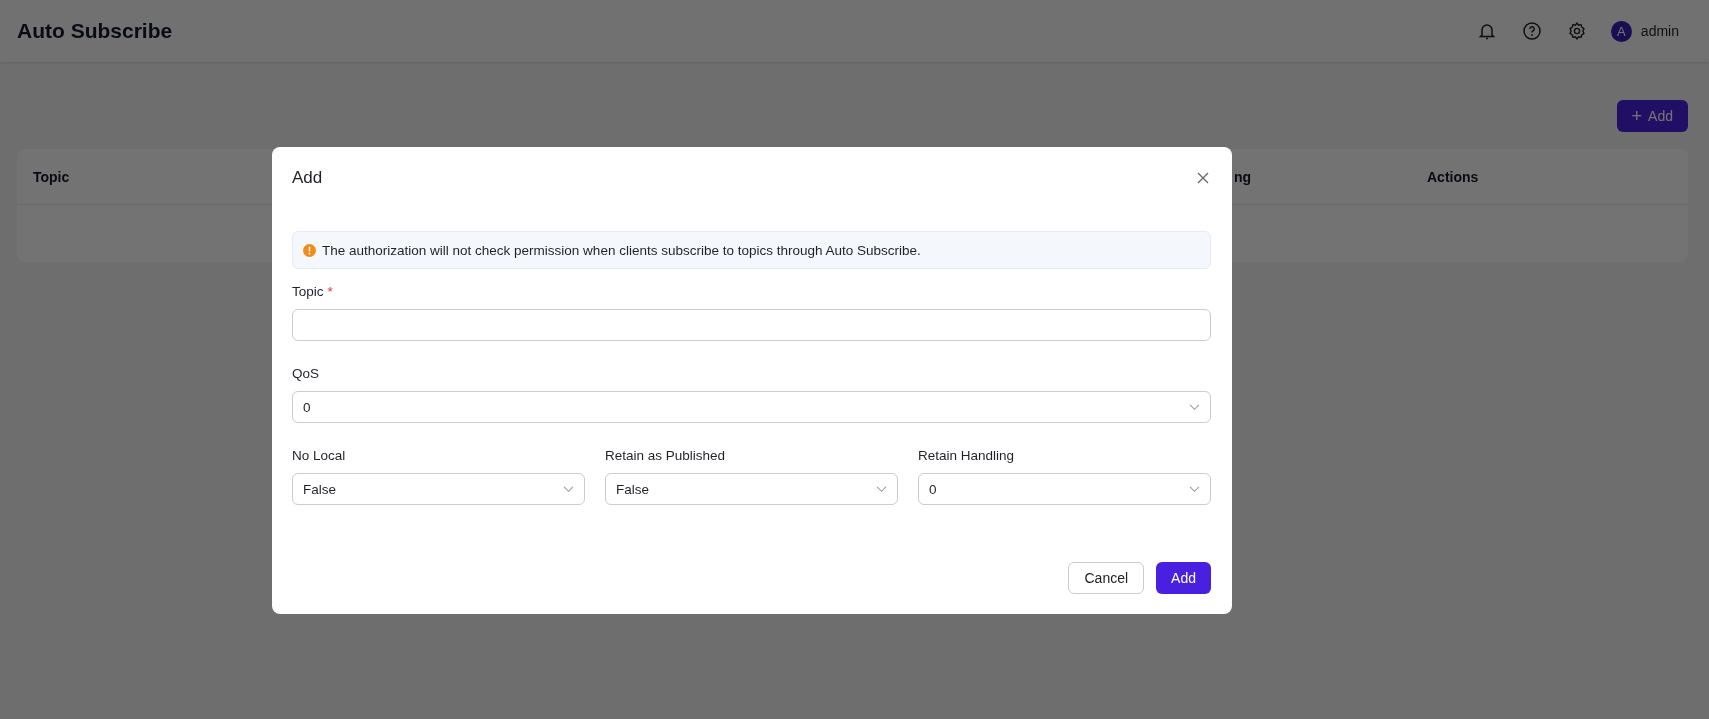 The image size is (1709, 719). I want to click on field-label: Topic, so click(308, 291).